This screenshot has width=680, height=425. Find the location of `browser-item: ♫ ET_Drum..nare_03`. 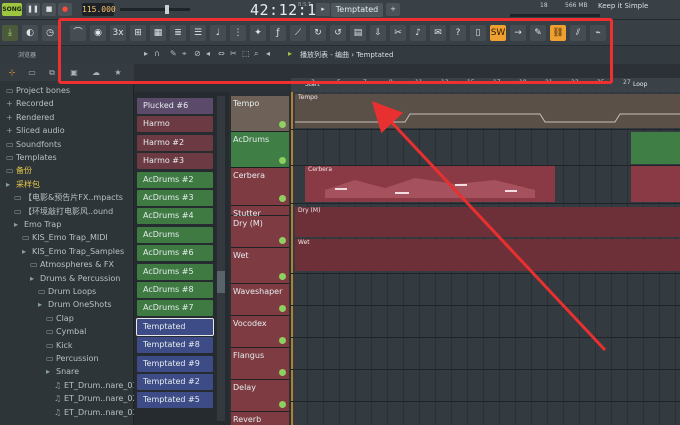

browser-item: ♫ ET_Drum..nare_03 is located at coordinates (94, 412).